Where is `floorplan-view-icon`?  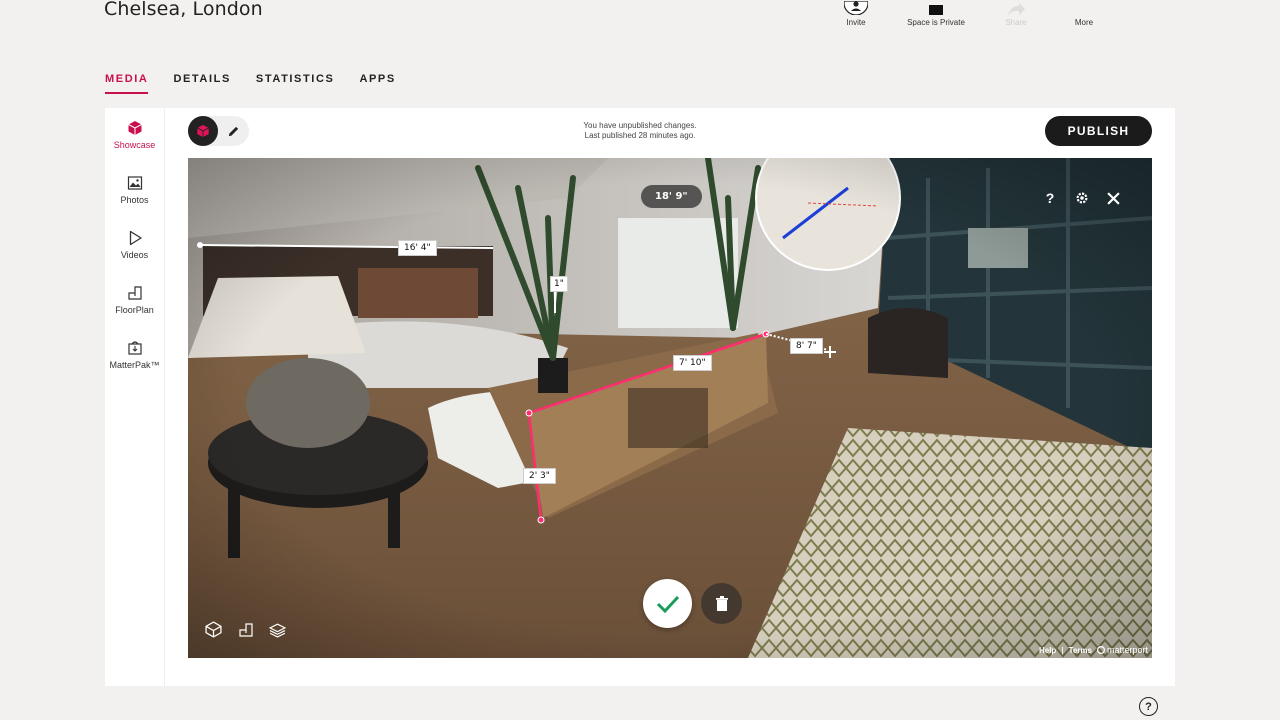 floorplan-view-icon is located at coordinates (245, 629).